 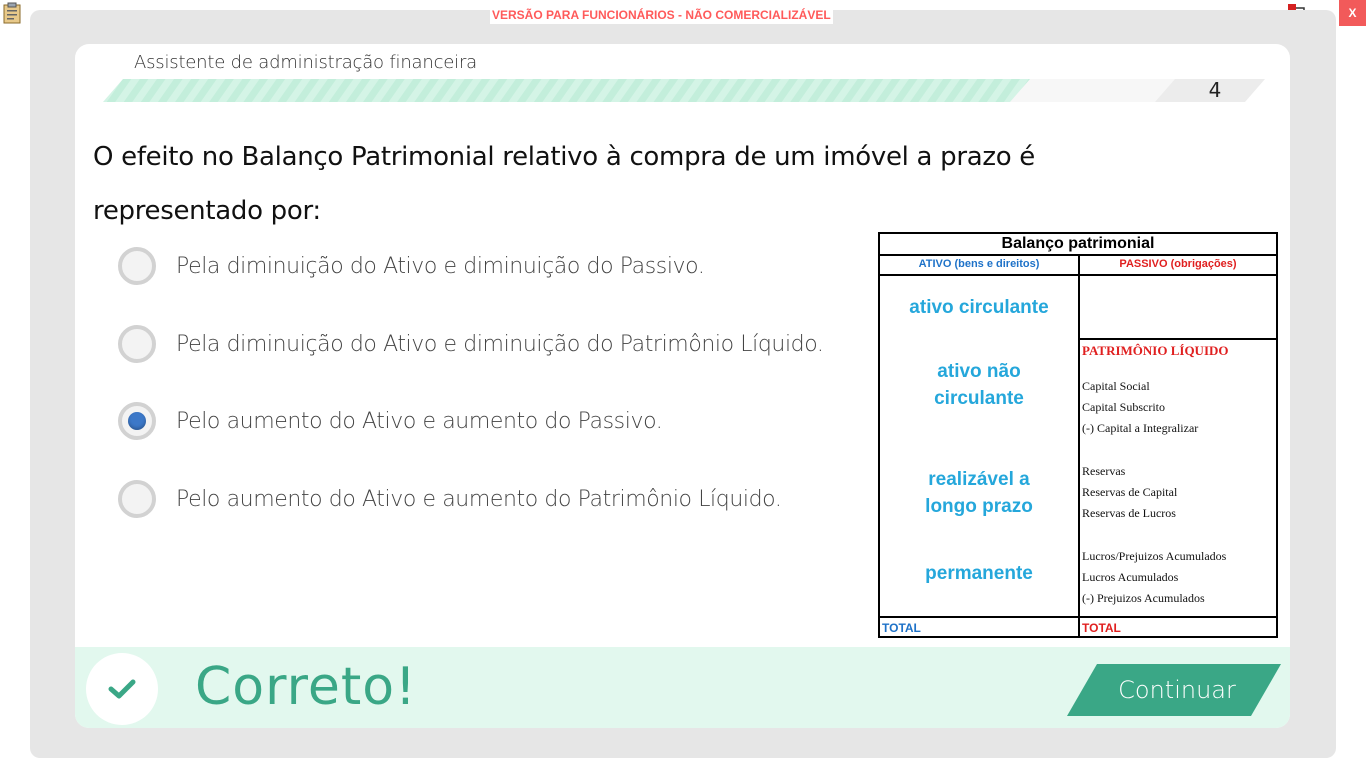 What do you see at coordinates (1078, 245) in the screenshot?
I see `balance-sheet-title: Balanço patrimonial` at bounding box center [1078, 245].